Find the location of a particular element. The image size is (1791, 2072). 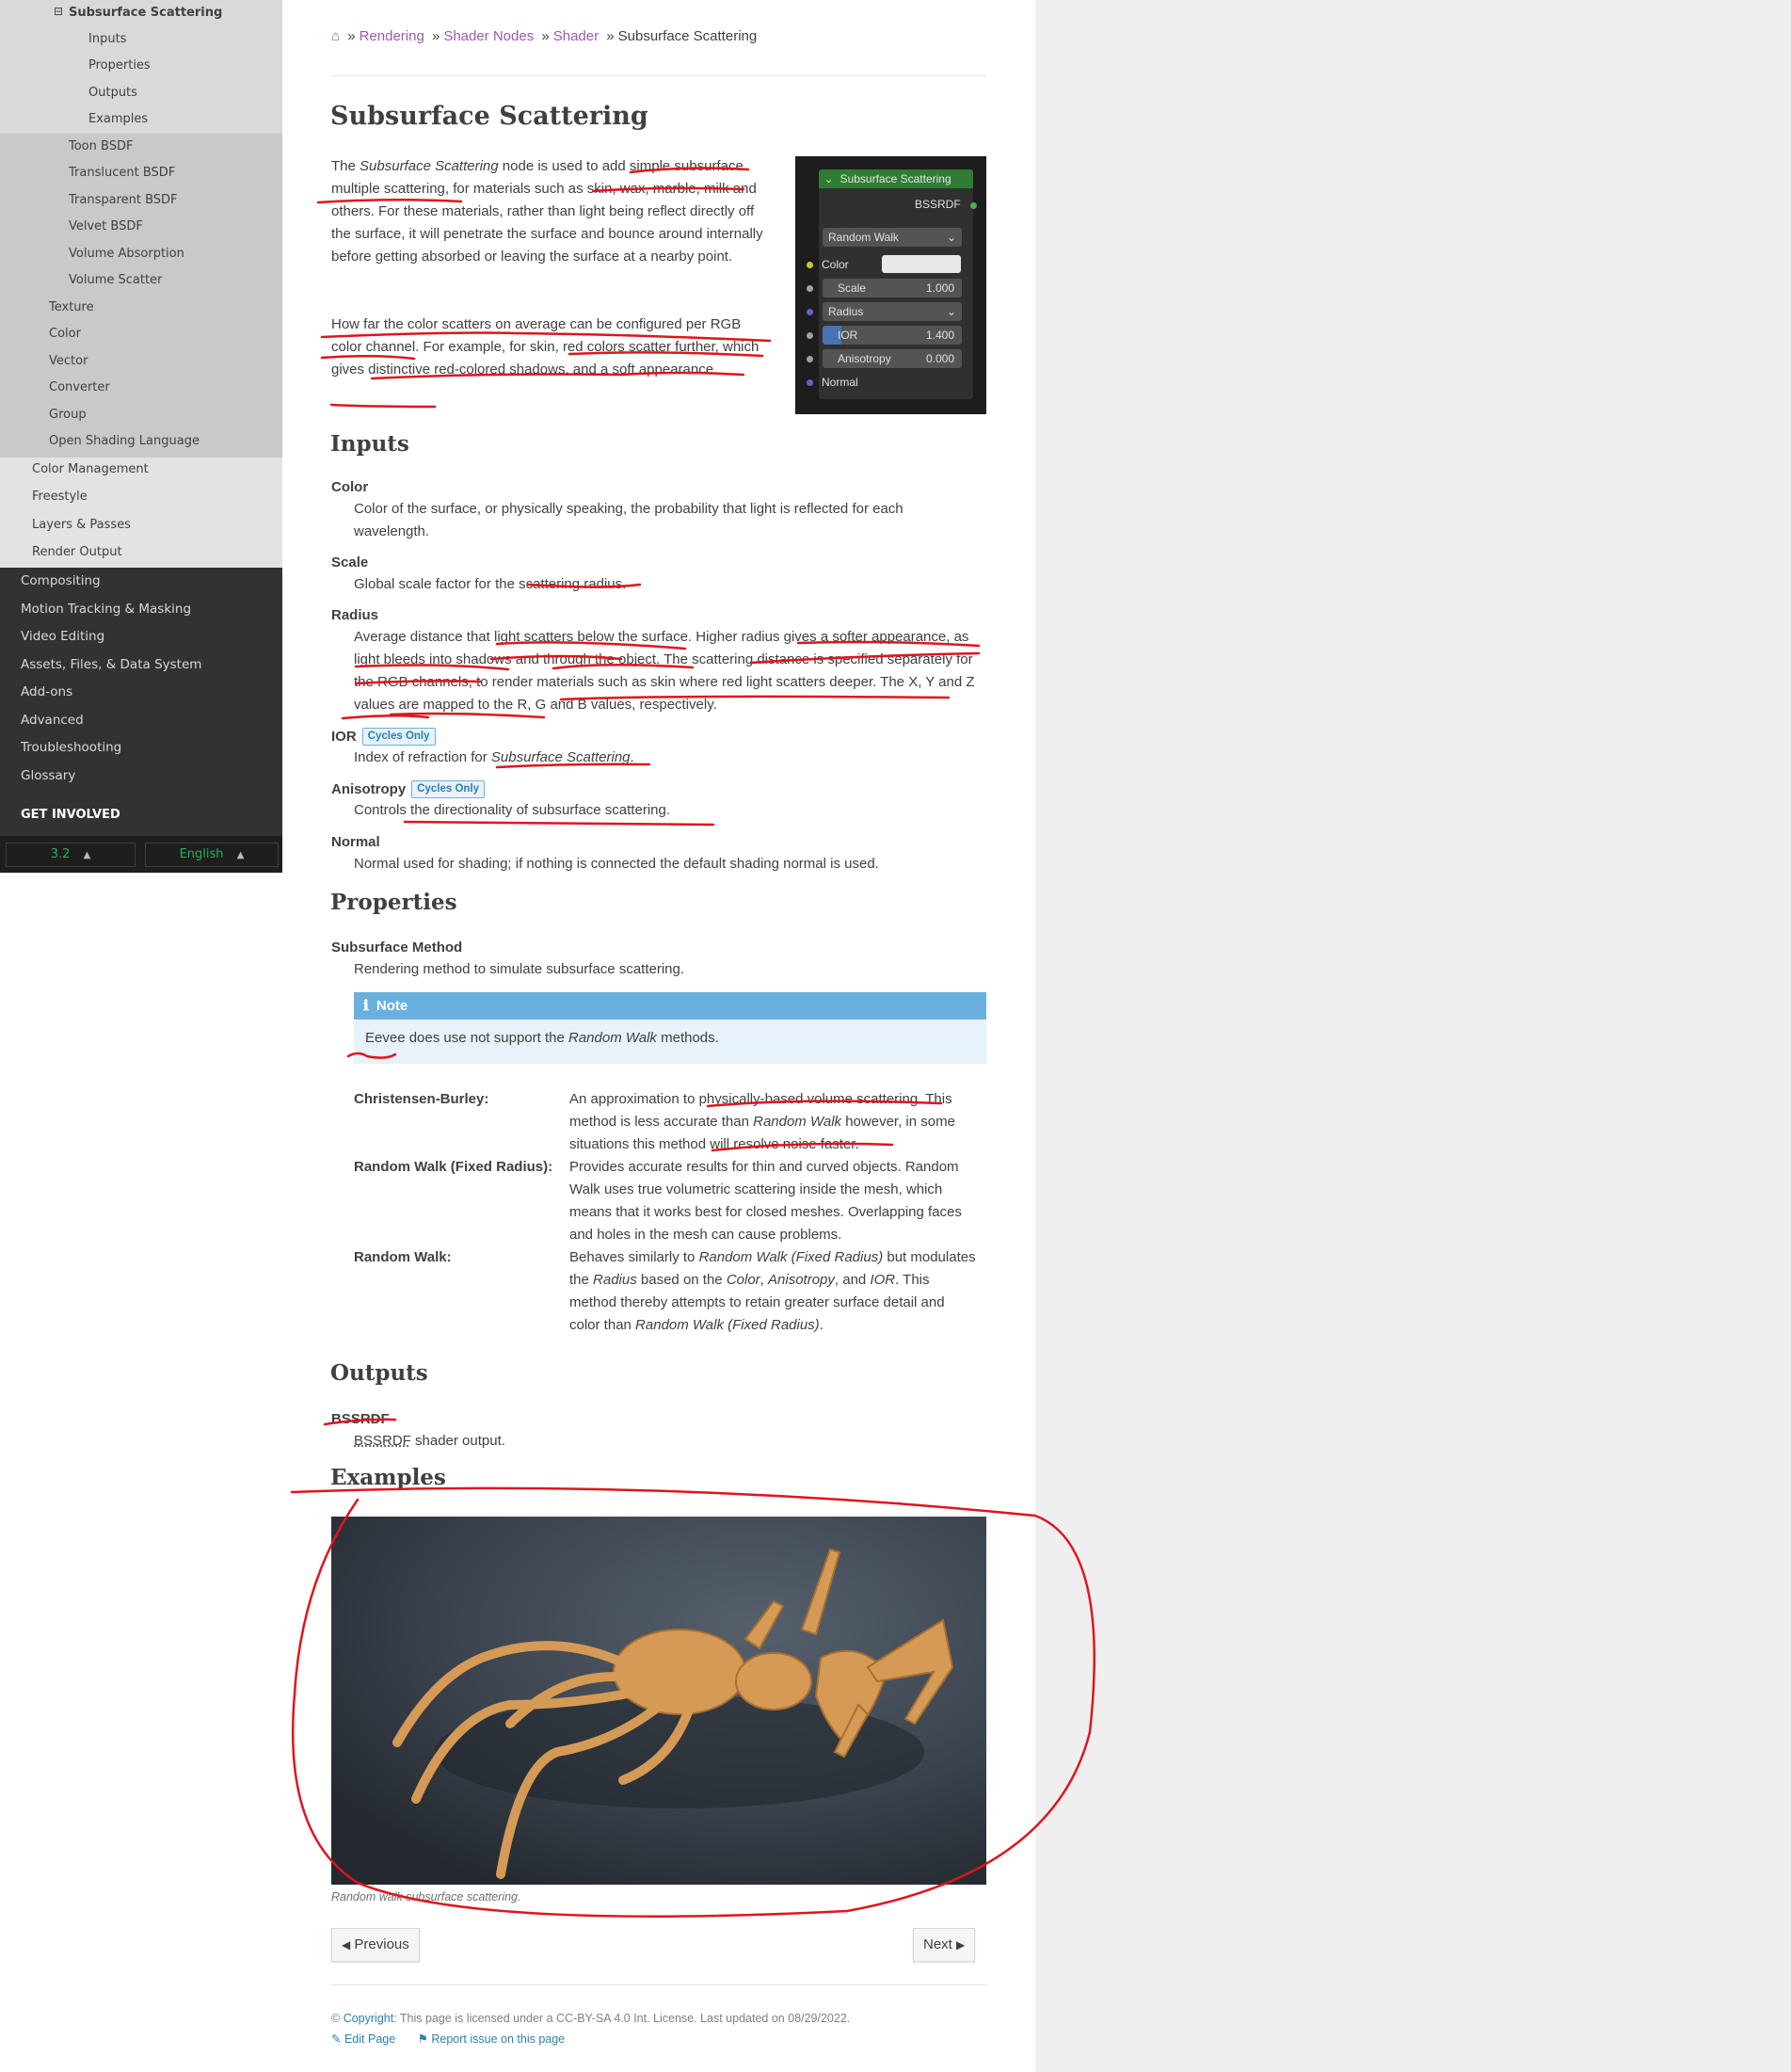

ior-desc-text: Index of refraction for is located at coordinates (421, 757).